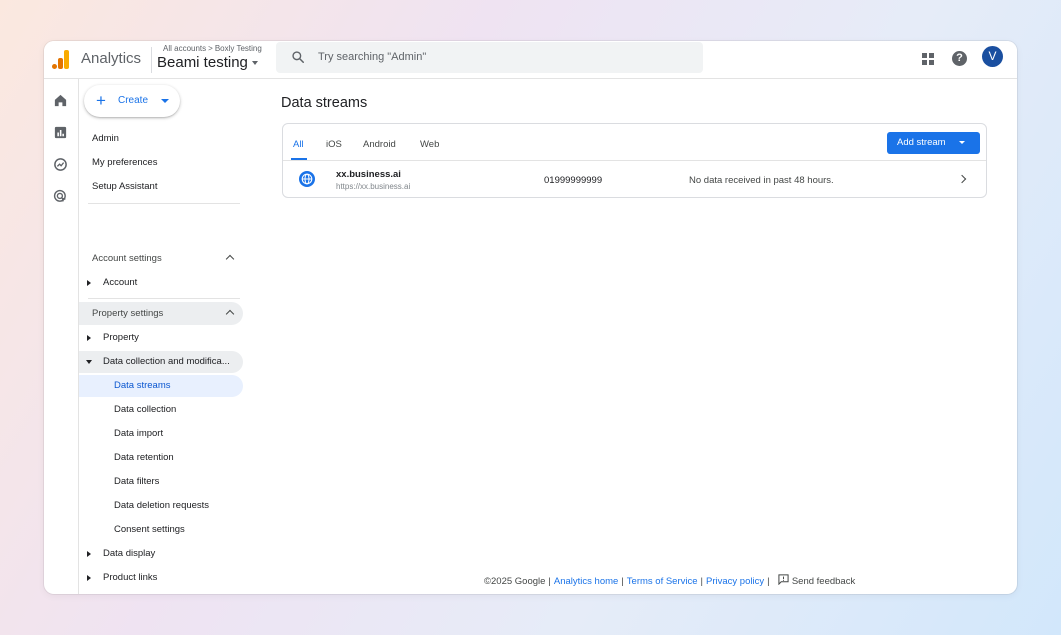 The height and width of the screenshot is (635, 1061). What do you see at coordinates (298, 57) in the screenshot?
I see `search-icon` at bounding box center [298, 57].